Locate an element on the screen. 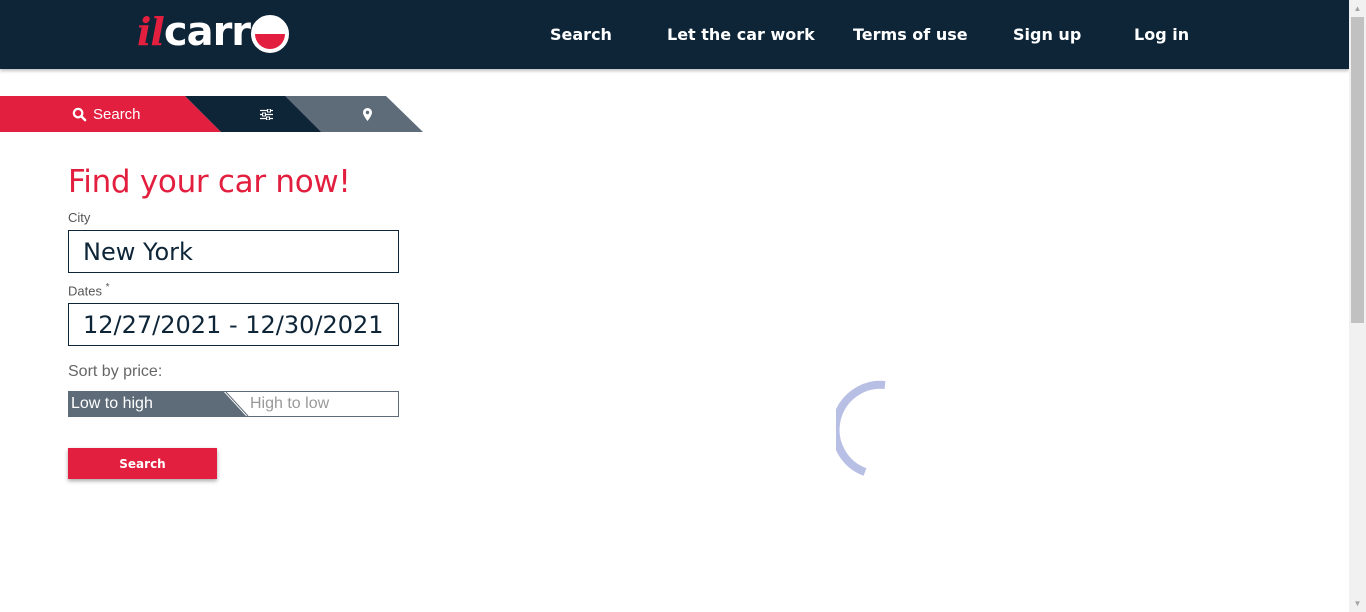  dates-label: Dates * is located at coordinates (89, 290).